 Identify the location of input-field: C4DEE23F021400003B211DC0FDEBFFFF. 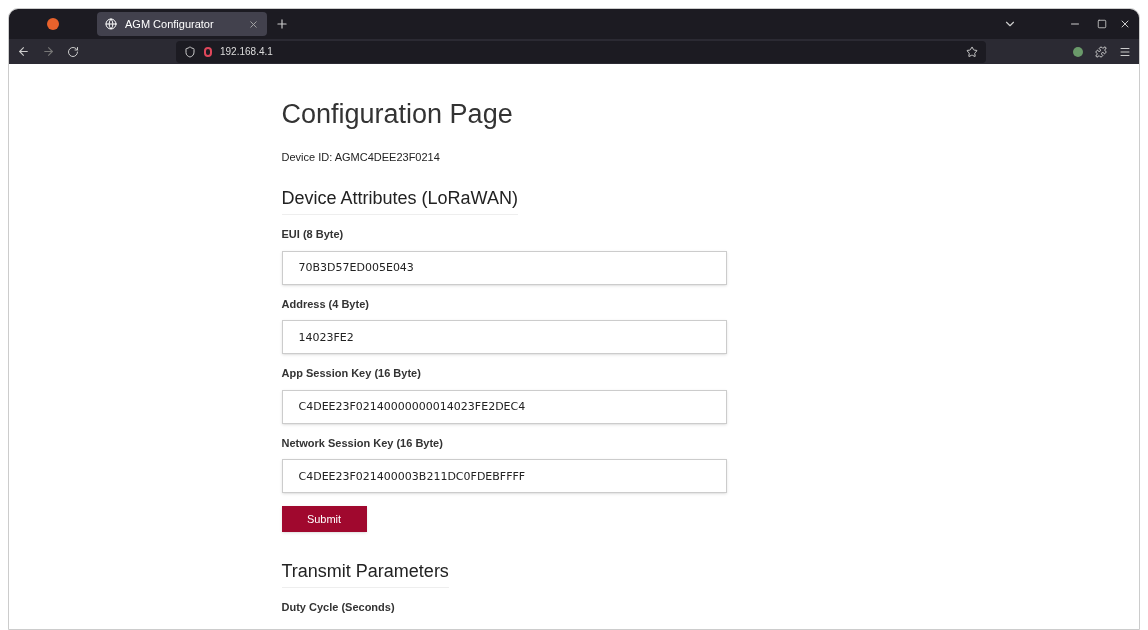
(504, 476).